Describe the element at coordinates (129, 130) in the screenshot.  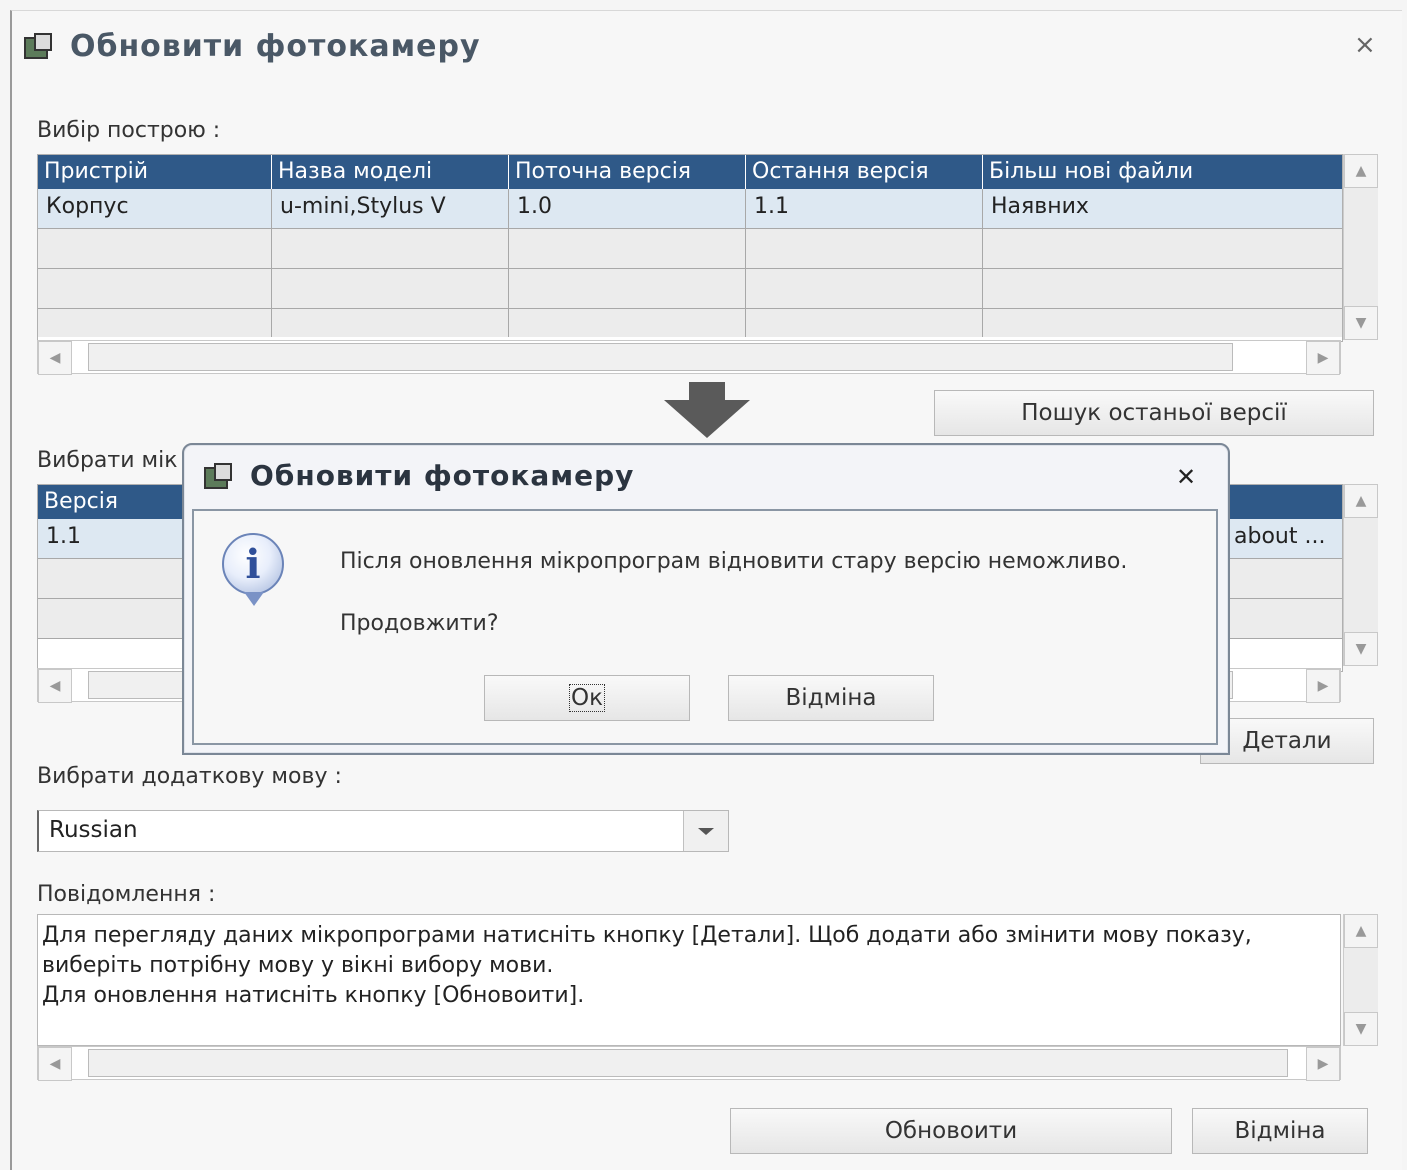
I see `device-section-label: Вибір построю :` at that location.